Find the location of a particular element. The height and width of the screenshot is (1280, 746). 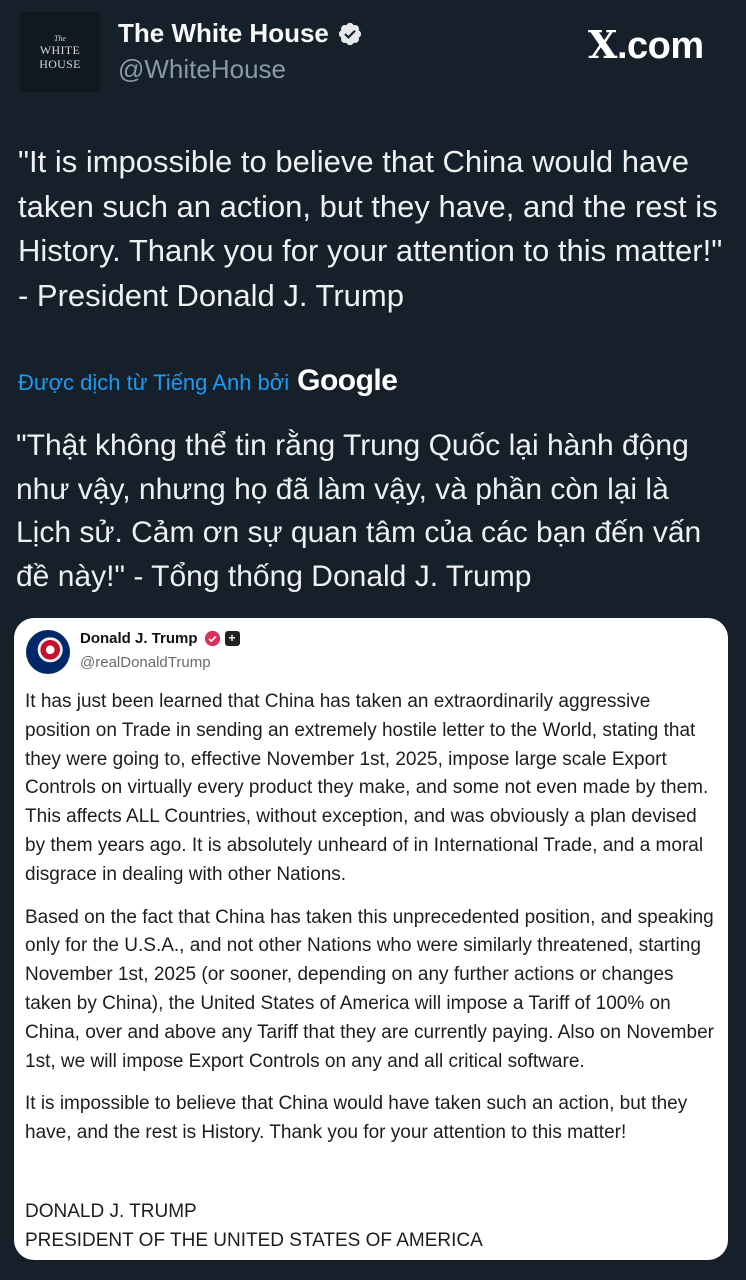

translation-label: Được dịch từ Tiếng Anh bởi is located at coordinates (153, 383).